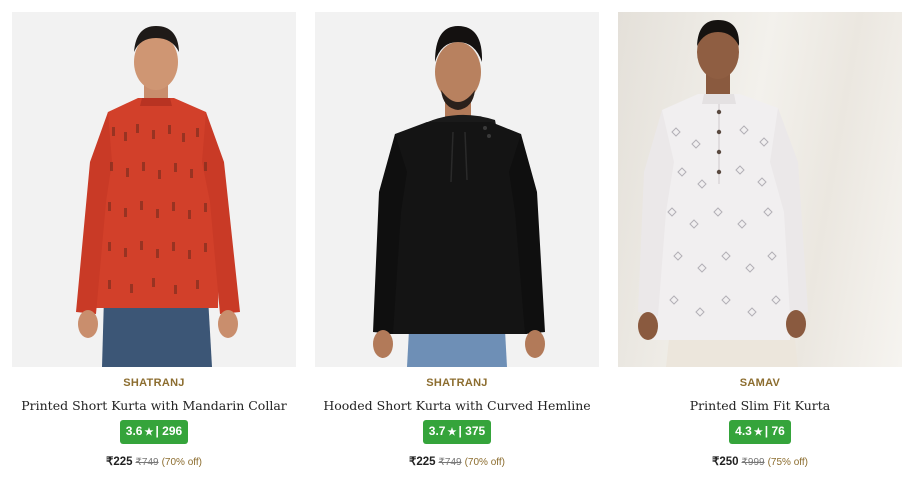  I want to click on product-name: Printed Slim Fit Kurta, so click(760, 405).